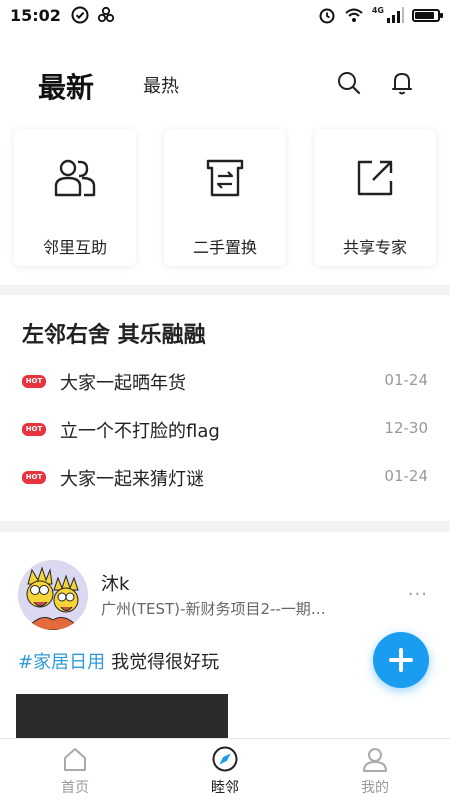 The image size is (450, 800). I want to click on exchange-icon, so click(225, 178).